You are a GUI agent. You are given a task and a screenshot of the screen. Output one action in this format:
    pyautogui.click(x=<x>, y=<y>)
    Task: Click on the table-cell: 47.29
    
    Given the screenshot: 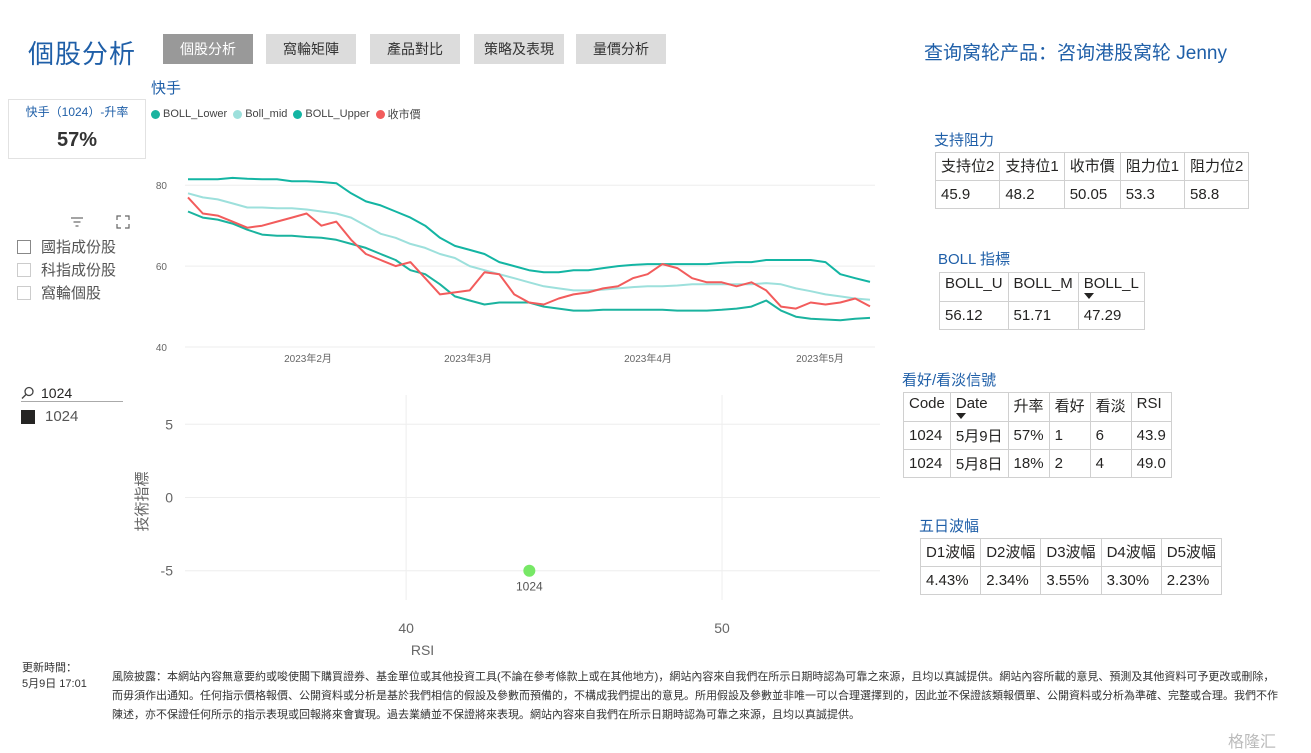 What is the action you would take?
    pyautogui.click(x=1111, y=315)
    